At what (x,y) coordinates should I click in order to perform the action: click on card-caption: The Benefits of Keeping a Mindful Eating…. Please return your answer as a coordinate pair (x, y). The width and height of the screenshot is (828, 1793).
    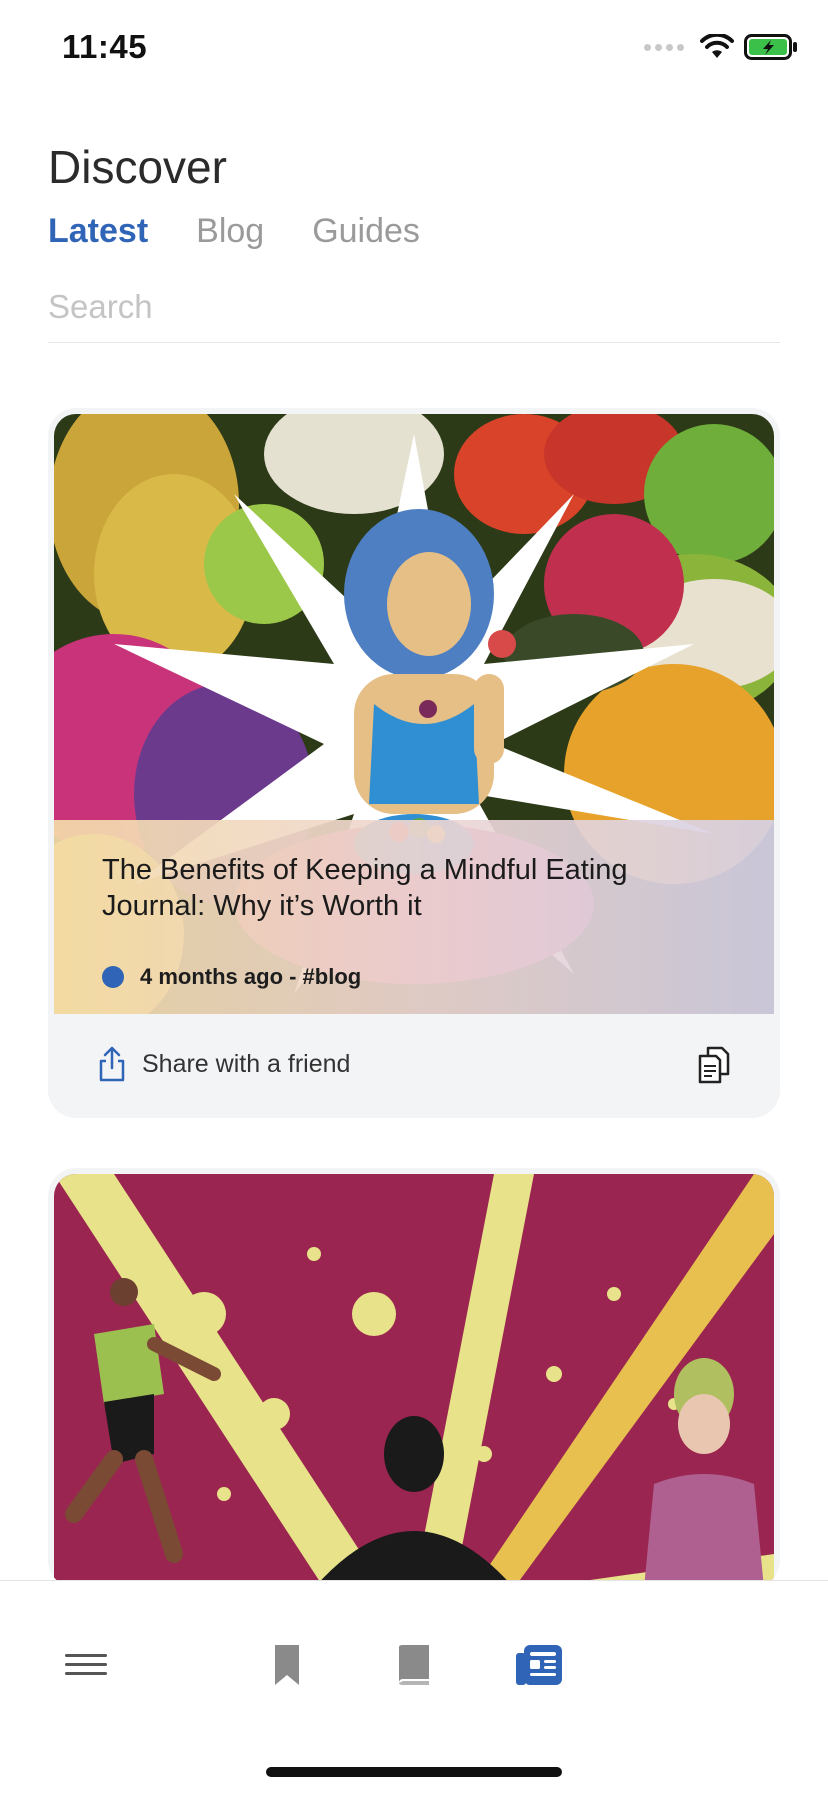
    Looking at the image, I should click on (414, 917).